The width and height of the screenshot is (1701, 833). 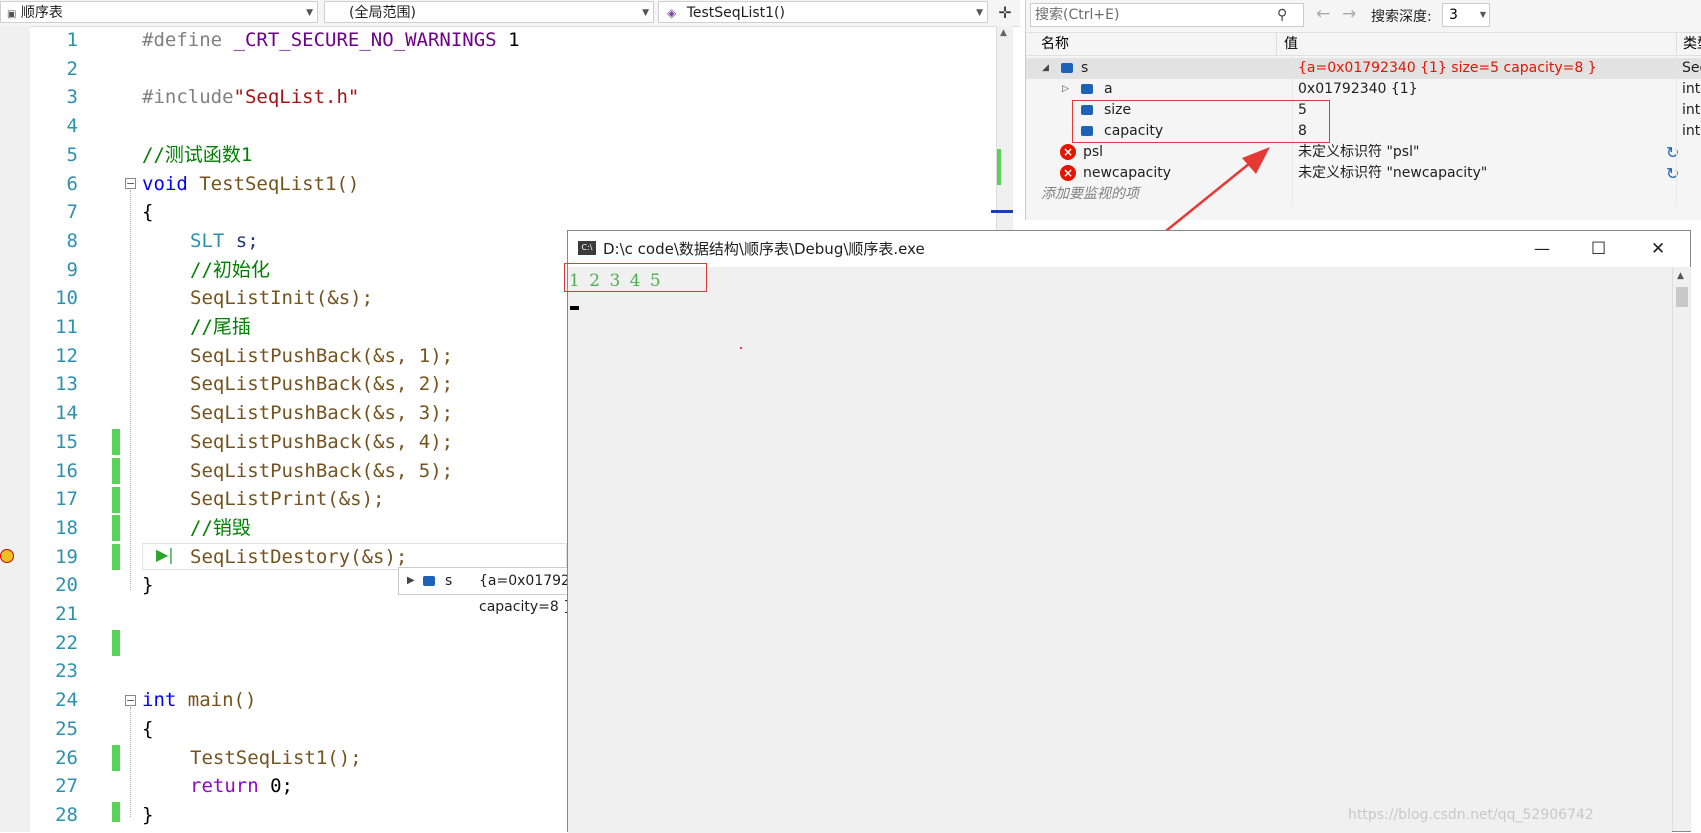 I want to click on line-number: 4, so click(x=72, y=126).